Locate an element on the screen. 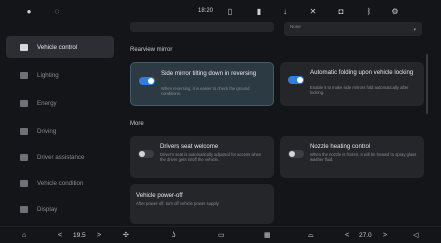  volume-icon: ◁ is located at coordinates (415, 235).